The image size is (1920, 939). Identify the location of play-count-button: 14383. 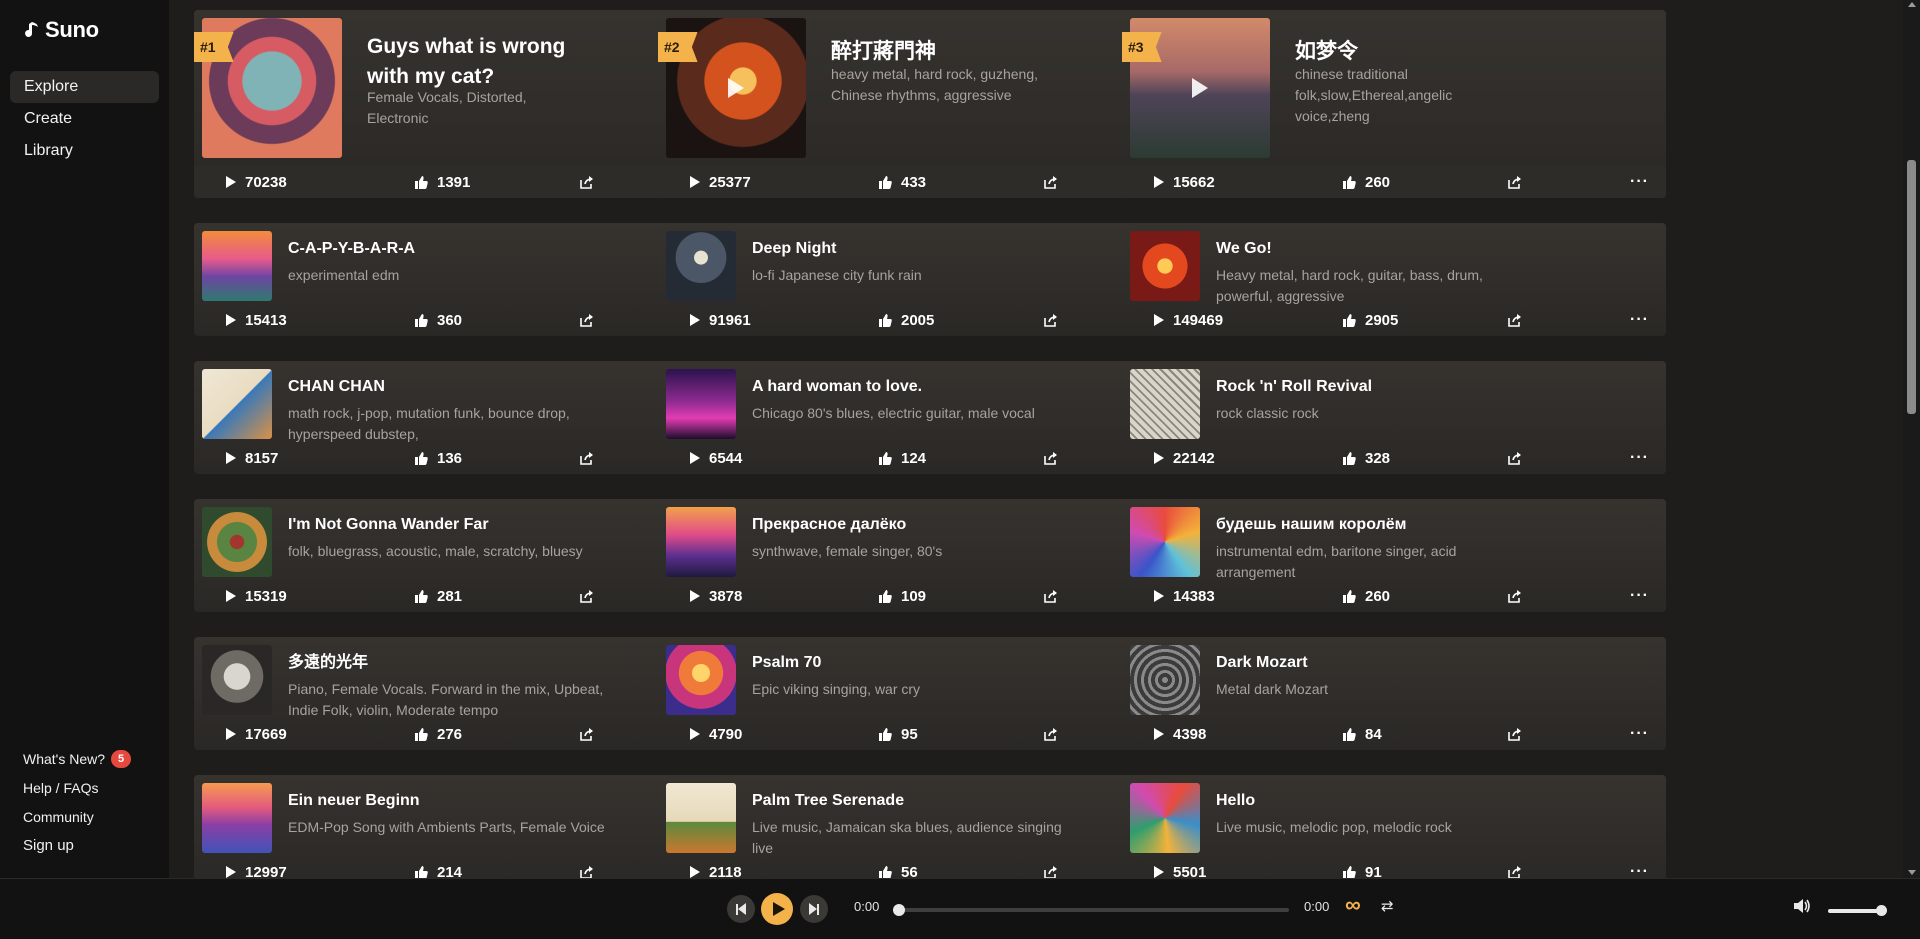
(1184, 596).